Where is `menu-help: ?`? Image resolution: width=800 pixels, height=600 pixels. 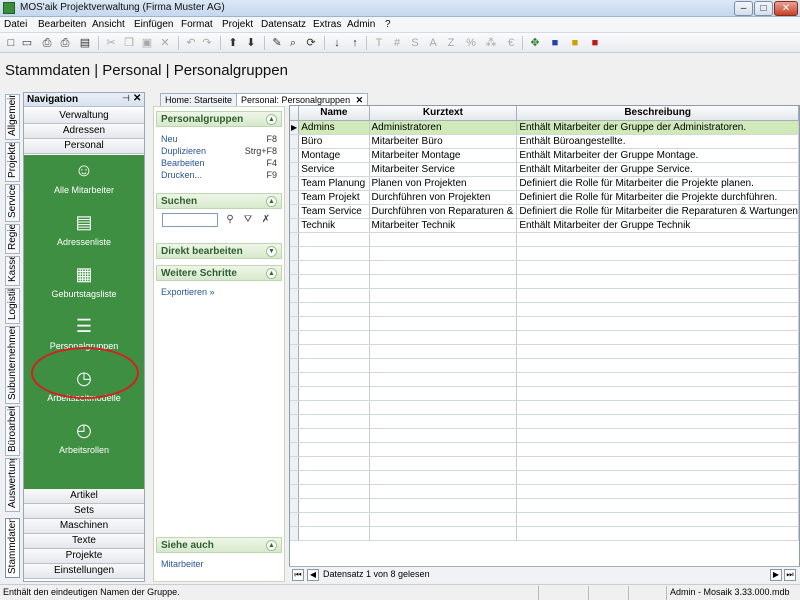 menu-help: ? is located at coordinates (388, 24).